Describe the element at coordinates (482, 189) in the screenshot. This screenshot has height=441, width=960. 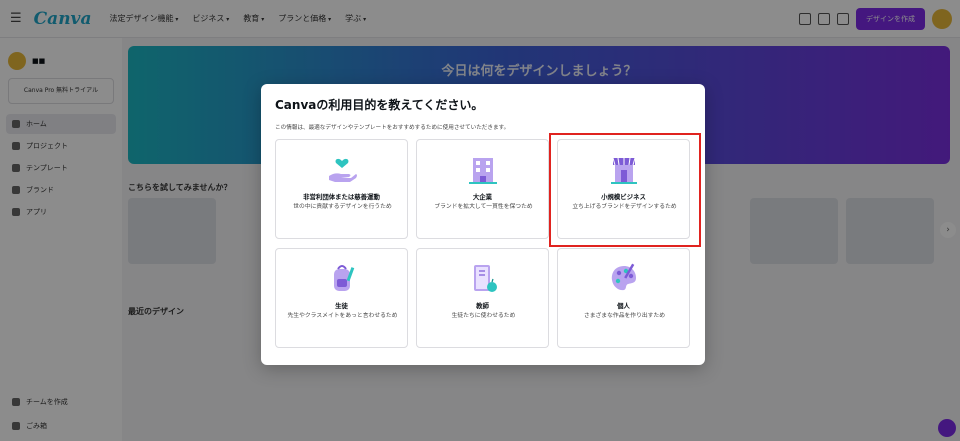
I see `option-card-enterprise: 大企業 ブランドを拡大して一貫性を保つため` at that location.